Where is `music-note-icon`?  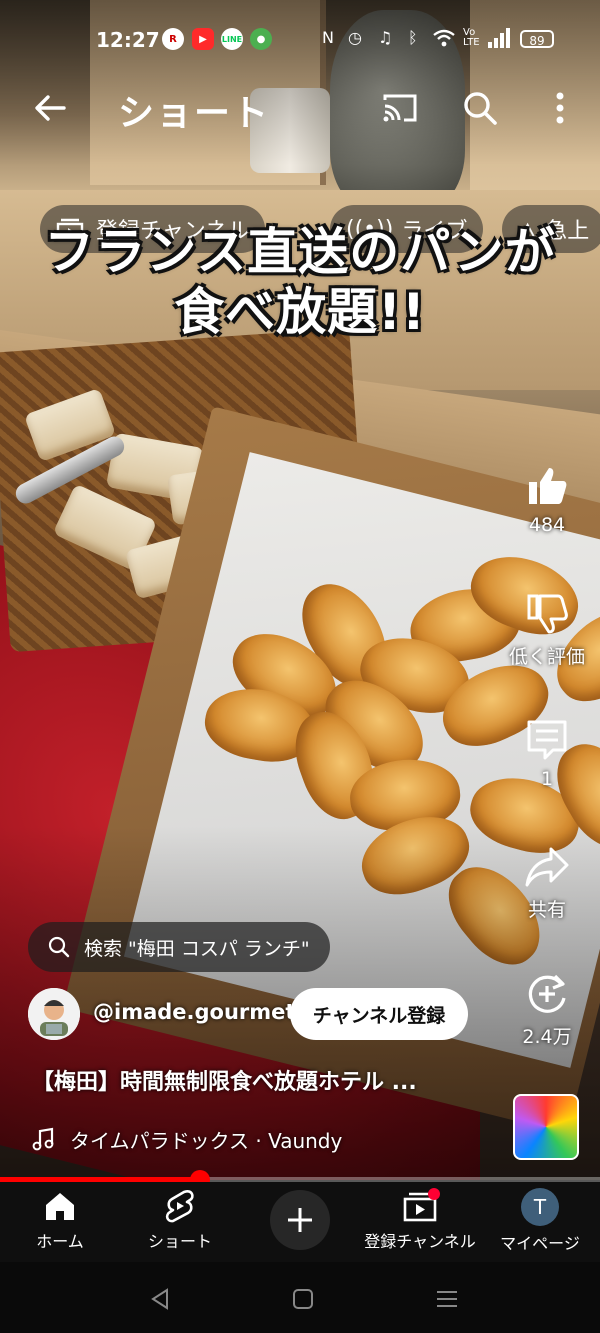 music-note-icon is located at coordinates (43, 1139).